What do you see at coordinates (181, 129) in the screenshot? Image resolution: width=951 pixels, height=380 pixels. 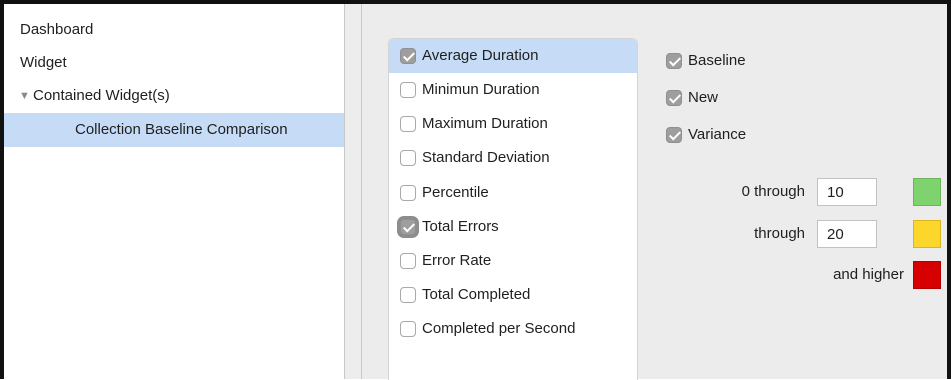 I see `tree-item-label: Collection Baseline Comparison` at bounding box center [181, 129].